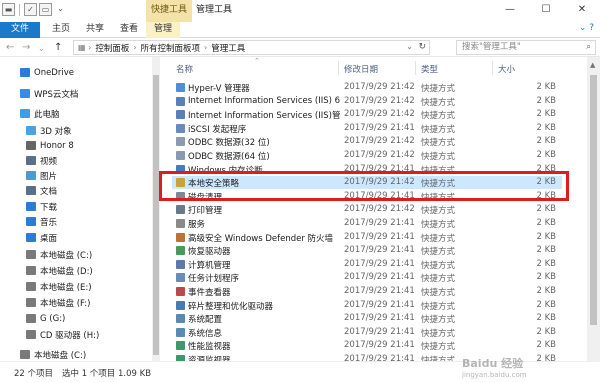  What do you see at coordinates (367, 291) in the screenshot?
I see `file-row: 事件查看器 2017/9/29 21:41 快捷方式 2 KB` at bounding box center [367, 291].